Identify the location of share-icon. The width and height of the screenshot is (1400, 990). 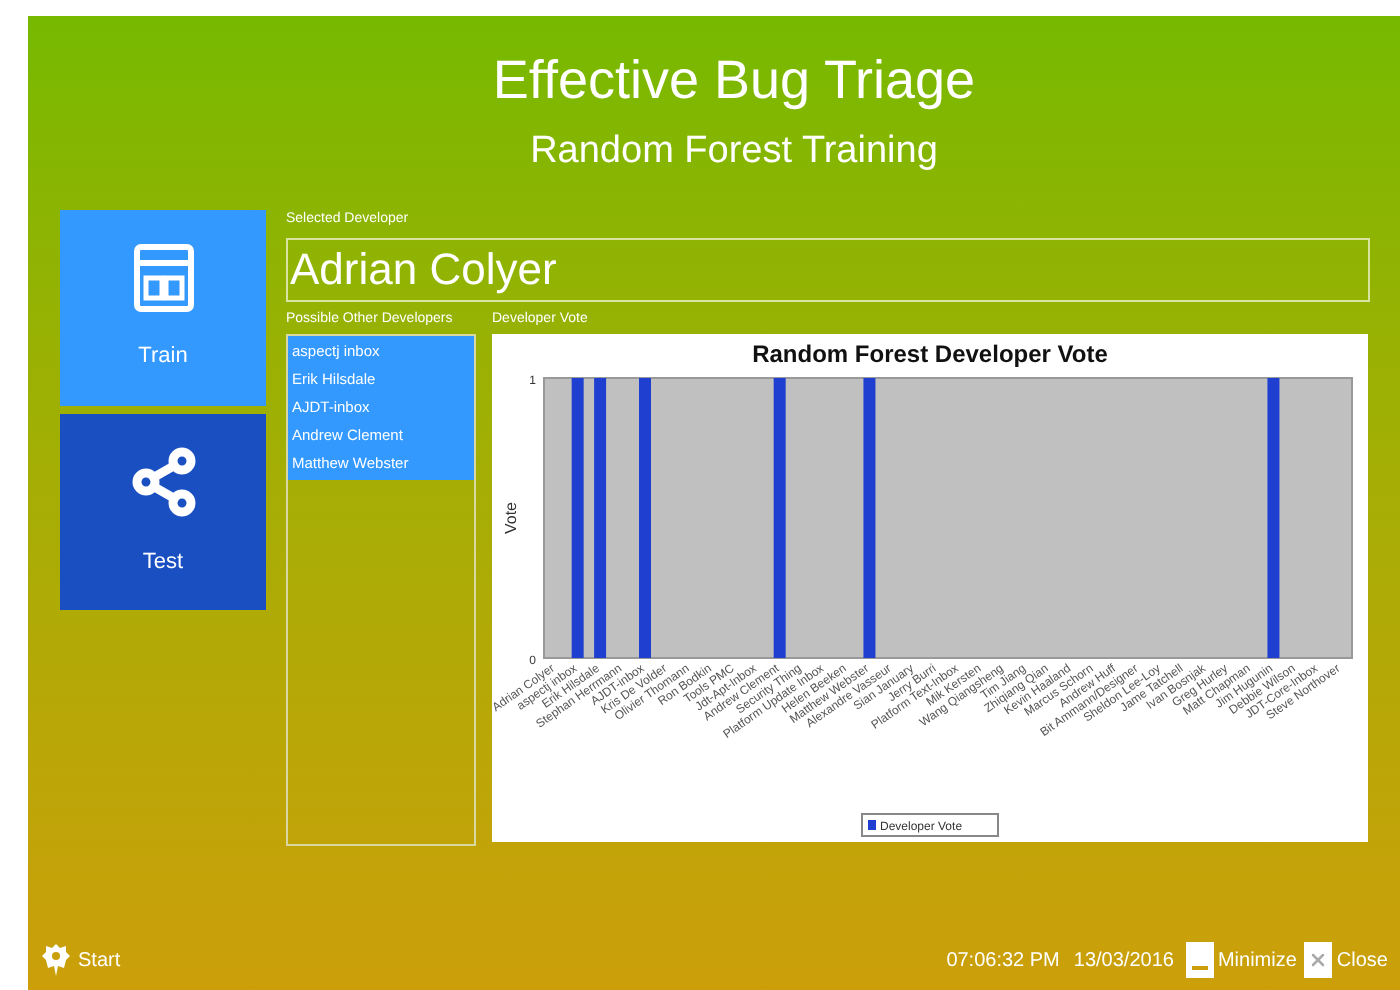
(163, 481).